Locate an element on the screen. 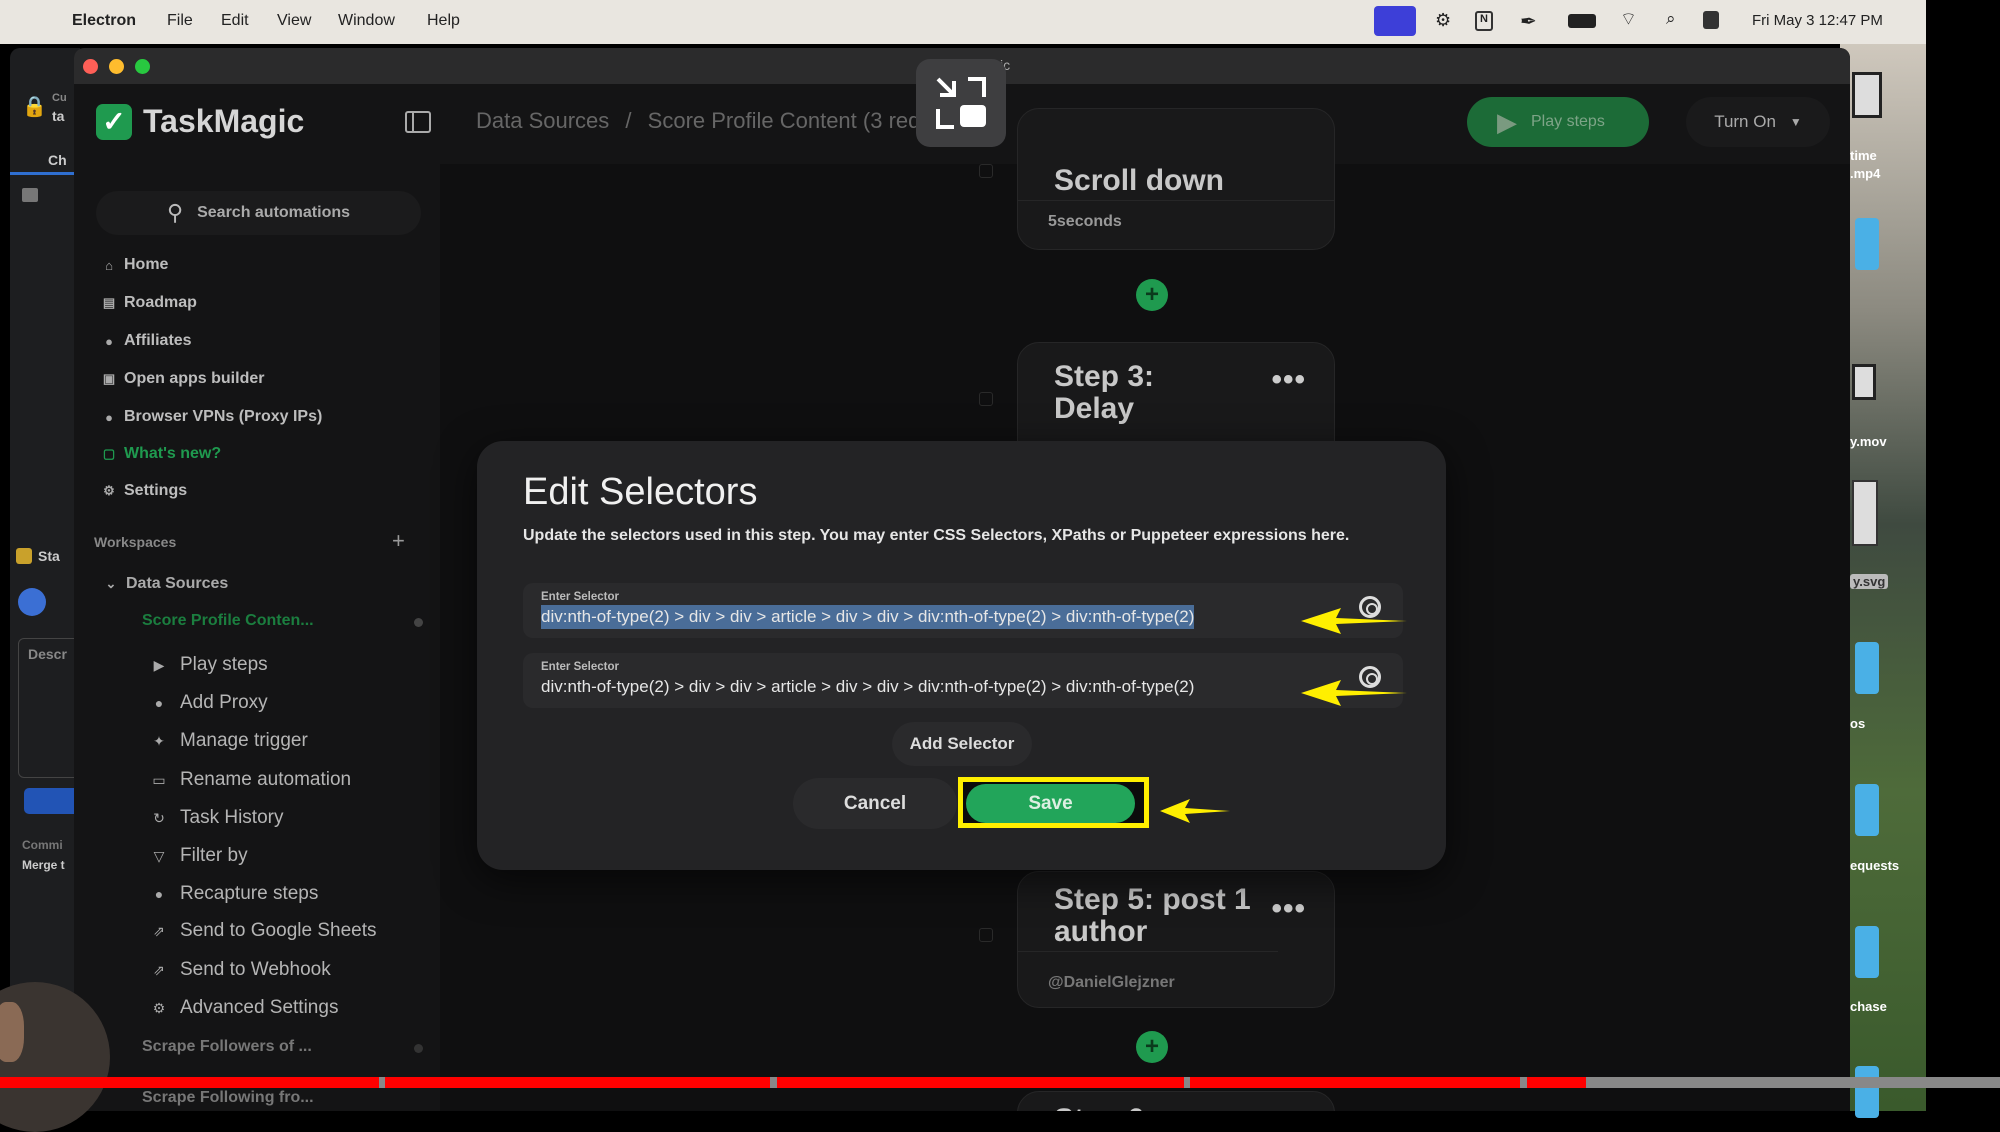  battery-icon is located at coordinates (1582, 21).